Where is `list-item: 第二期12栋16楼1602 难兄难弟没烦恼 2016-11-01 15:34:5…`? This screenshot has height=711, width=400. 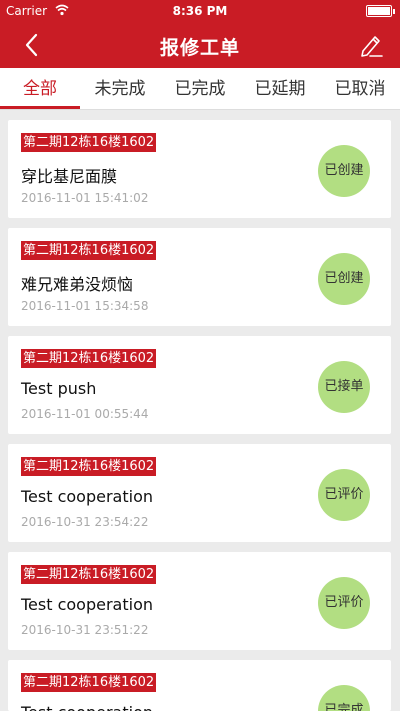
list-item: 第二期12栋16楼1602 难兄难弟没烦恼 2016-11-01 15:34:5… is located at coordinates (199, 277).